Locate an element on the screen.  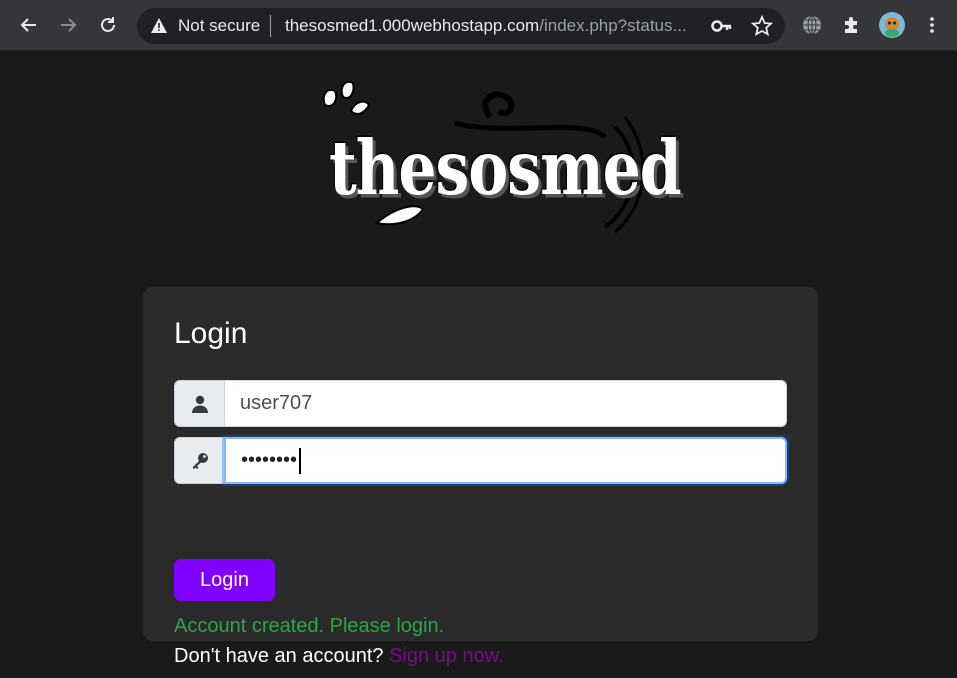
browser-menu-button is located at coordinates (932, 25).